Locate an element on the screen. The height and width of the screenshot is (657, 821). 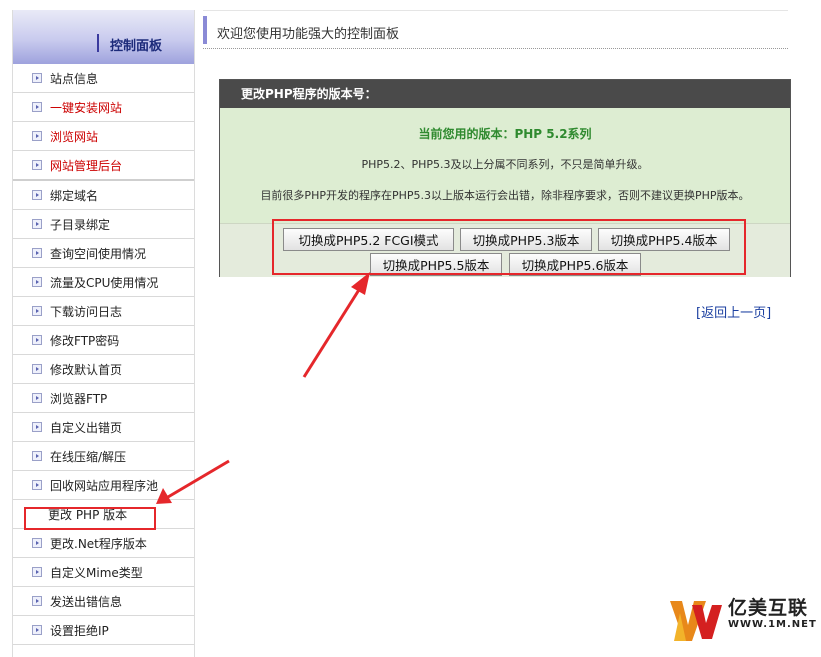
logo-url: WWW.1M.NET is located at coordinates (772, 624).